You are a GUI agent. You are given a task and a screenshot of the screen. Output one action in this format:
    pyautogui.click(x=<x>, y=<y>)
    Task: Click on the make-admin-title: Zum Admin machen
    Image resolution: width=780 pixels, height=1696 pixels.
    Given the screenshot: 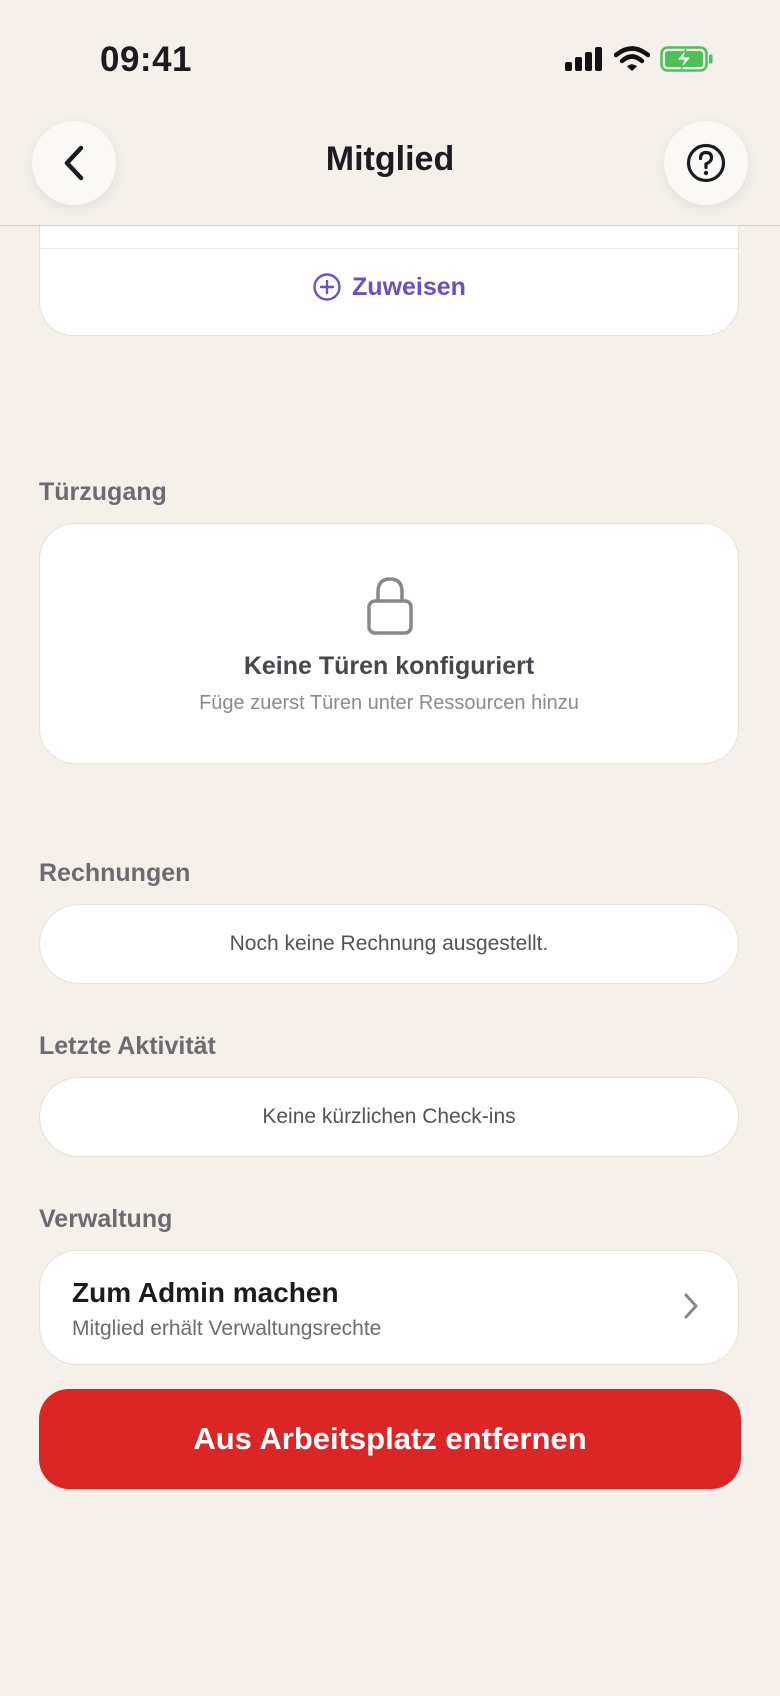 What is the action you would take?
    pyautogui.click(x=205, y=1292)
    